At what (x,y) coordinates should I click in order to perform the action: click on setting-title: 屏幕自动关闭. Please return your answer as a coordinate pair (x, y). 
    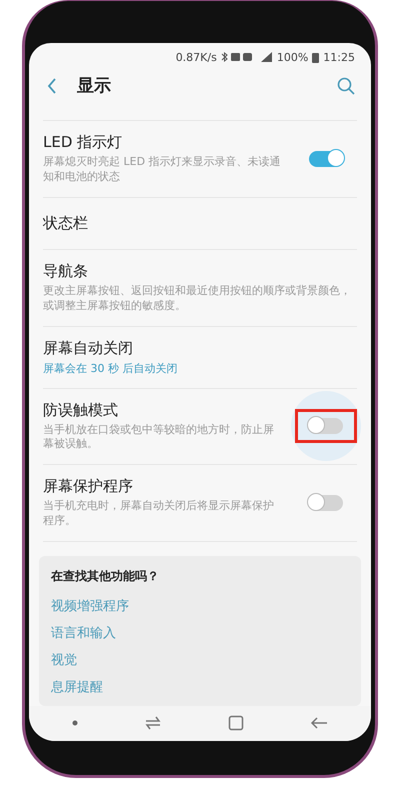
    Looking at the image, I should click on (88, 348).